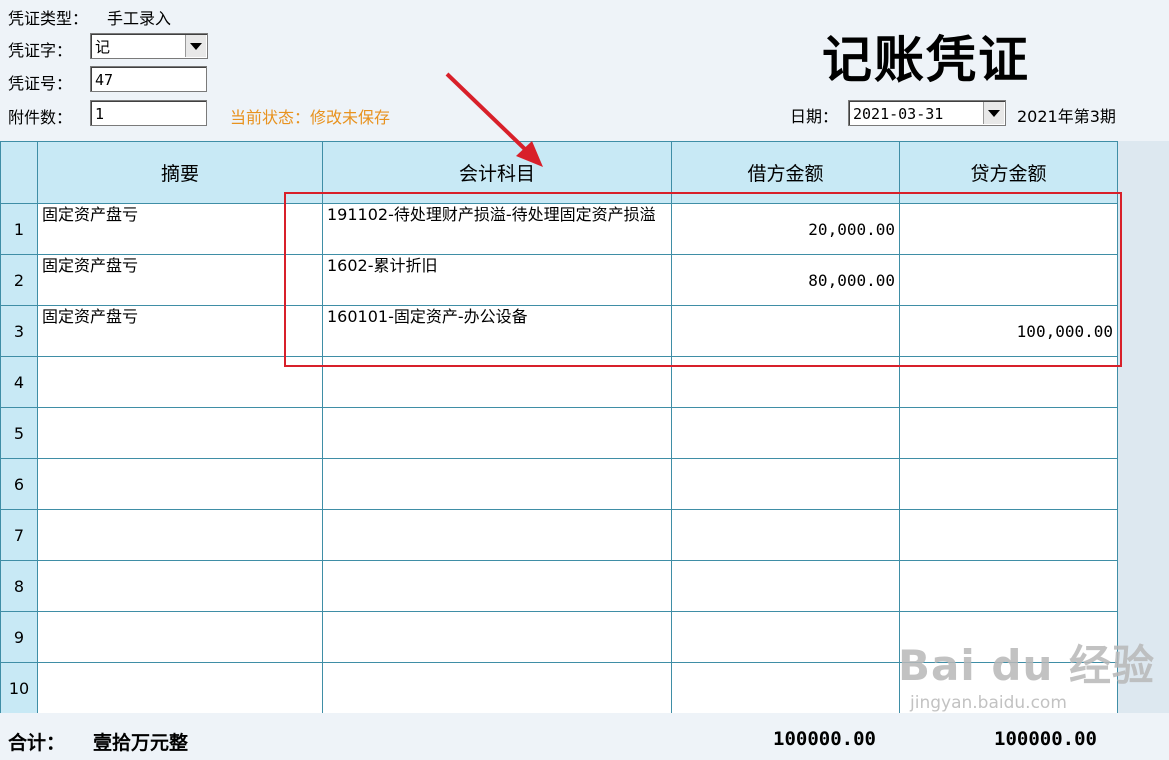 This screenshot has height=760, width=1169. I want to click on column-header-credit: 贷方金额, so click(1008, 172).